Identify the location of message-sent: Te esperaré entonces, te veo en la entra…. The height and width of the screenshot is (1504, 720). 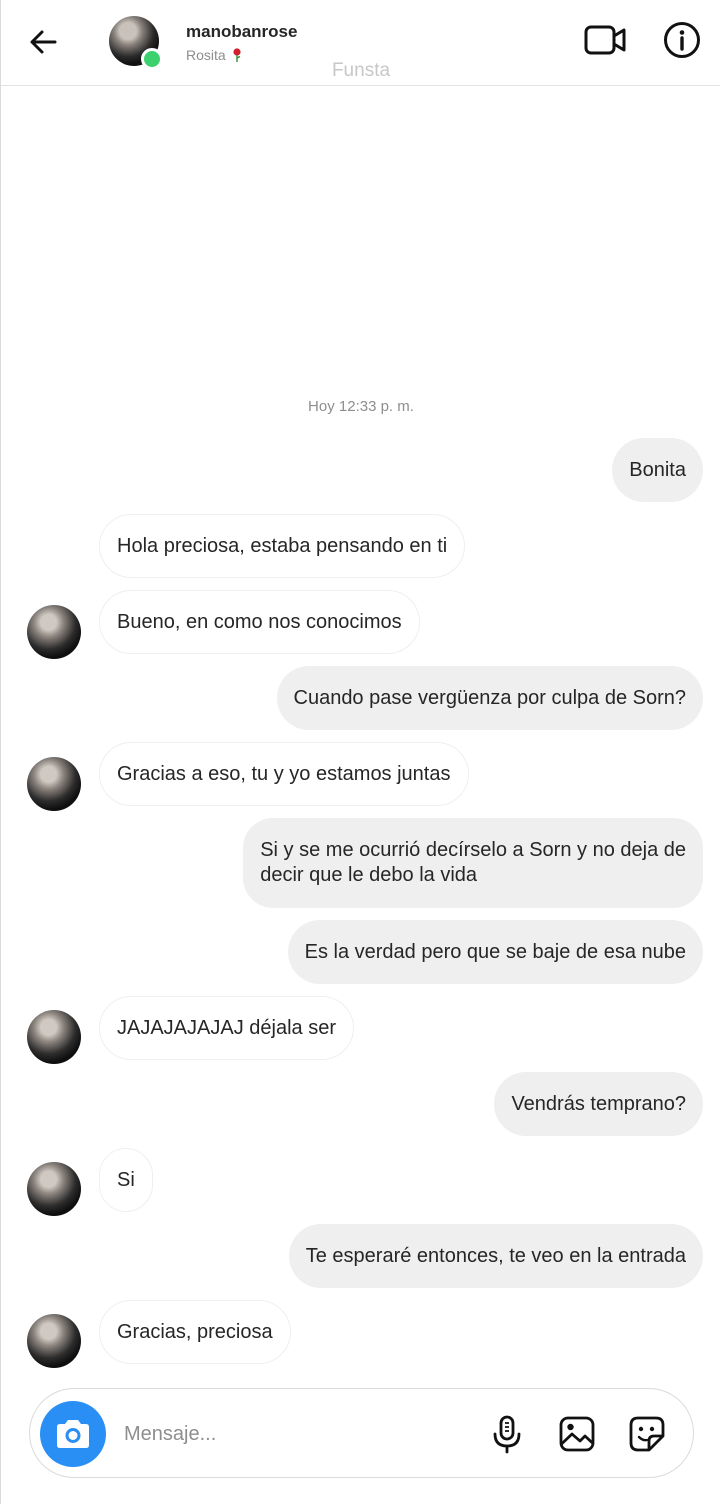
(495, 1256).